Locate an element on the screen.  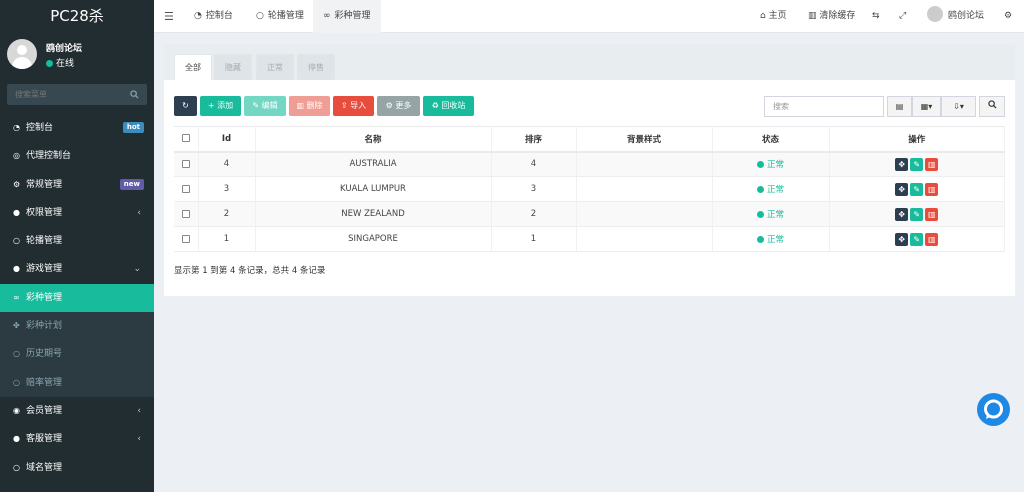
cell-name: NEW ZEALAND is located at coordinates (373, 214).